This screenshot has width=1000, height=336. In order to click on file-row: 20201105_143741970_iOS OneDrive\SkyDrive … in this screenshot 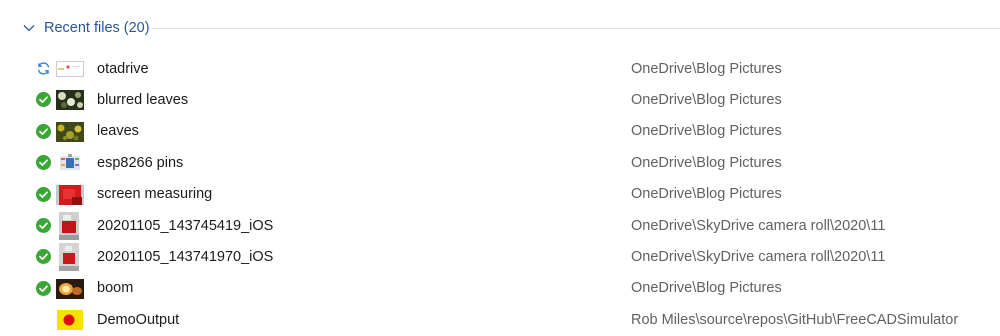, I will do `click(500, 256)`.